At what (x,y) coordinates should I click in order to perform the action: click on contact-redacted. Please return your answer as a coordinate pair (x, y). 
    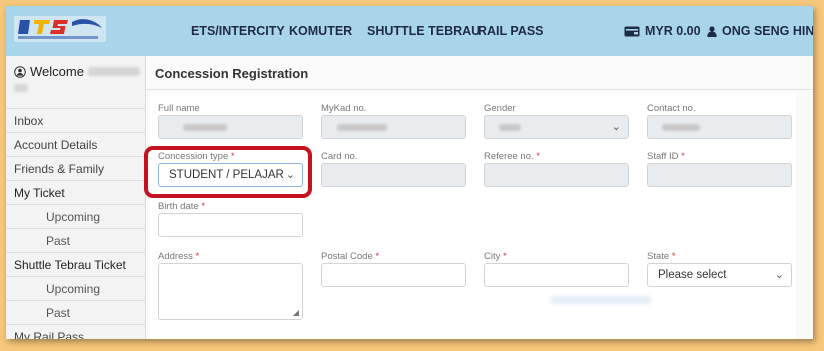
    Looking at the image, I should click on (681, 127).